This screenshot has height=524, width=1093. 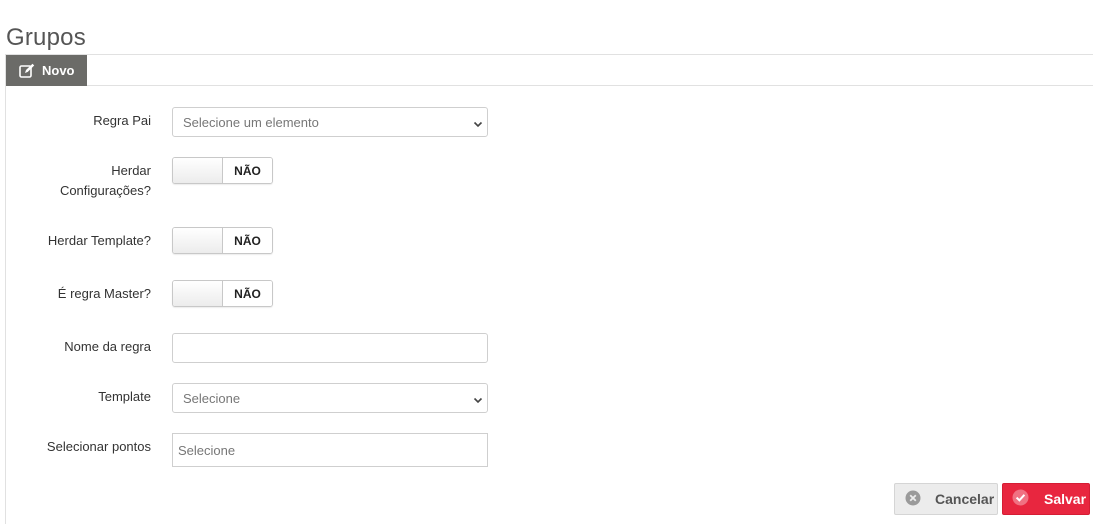 I want to click on regra-master-toggle: NÃO, so click(x=222, y=293).